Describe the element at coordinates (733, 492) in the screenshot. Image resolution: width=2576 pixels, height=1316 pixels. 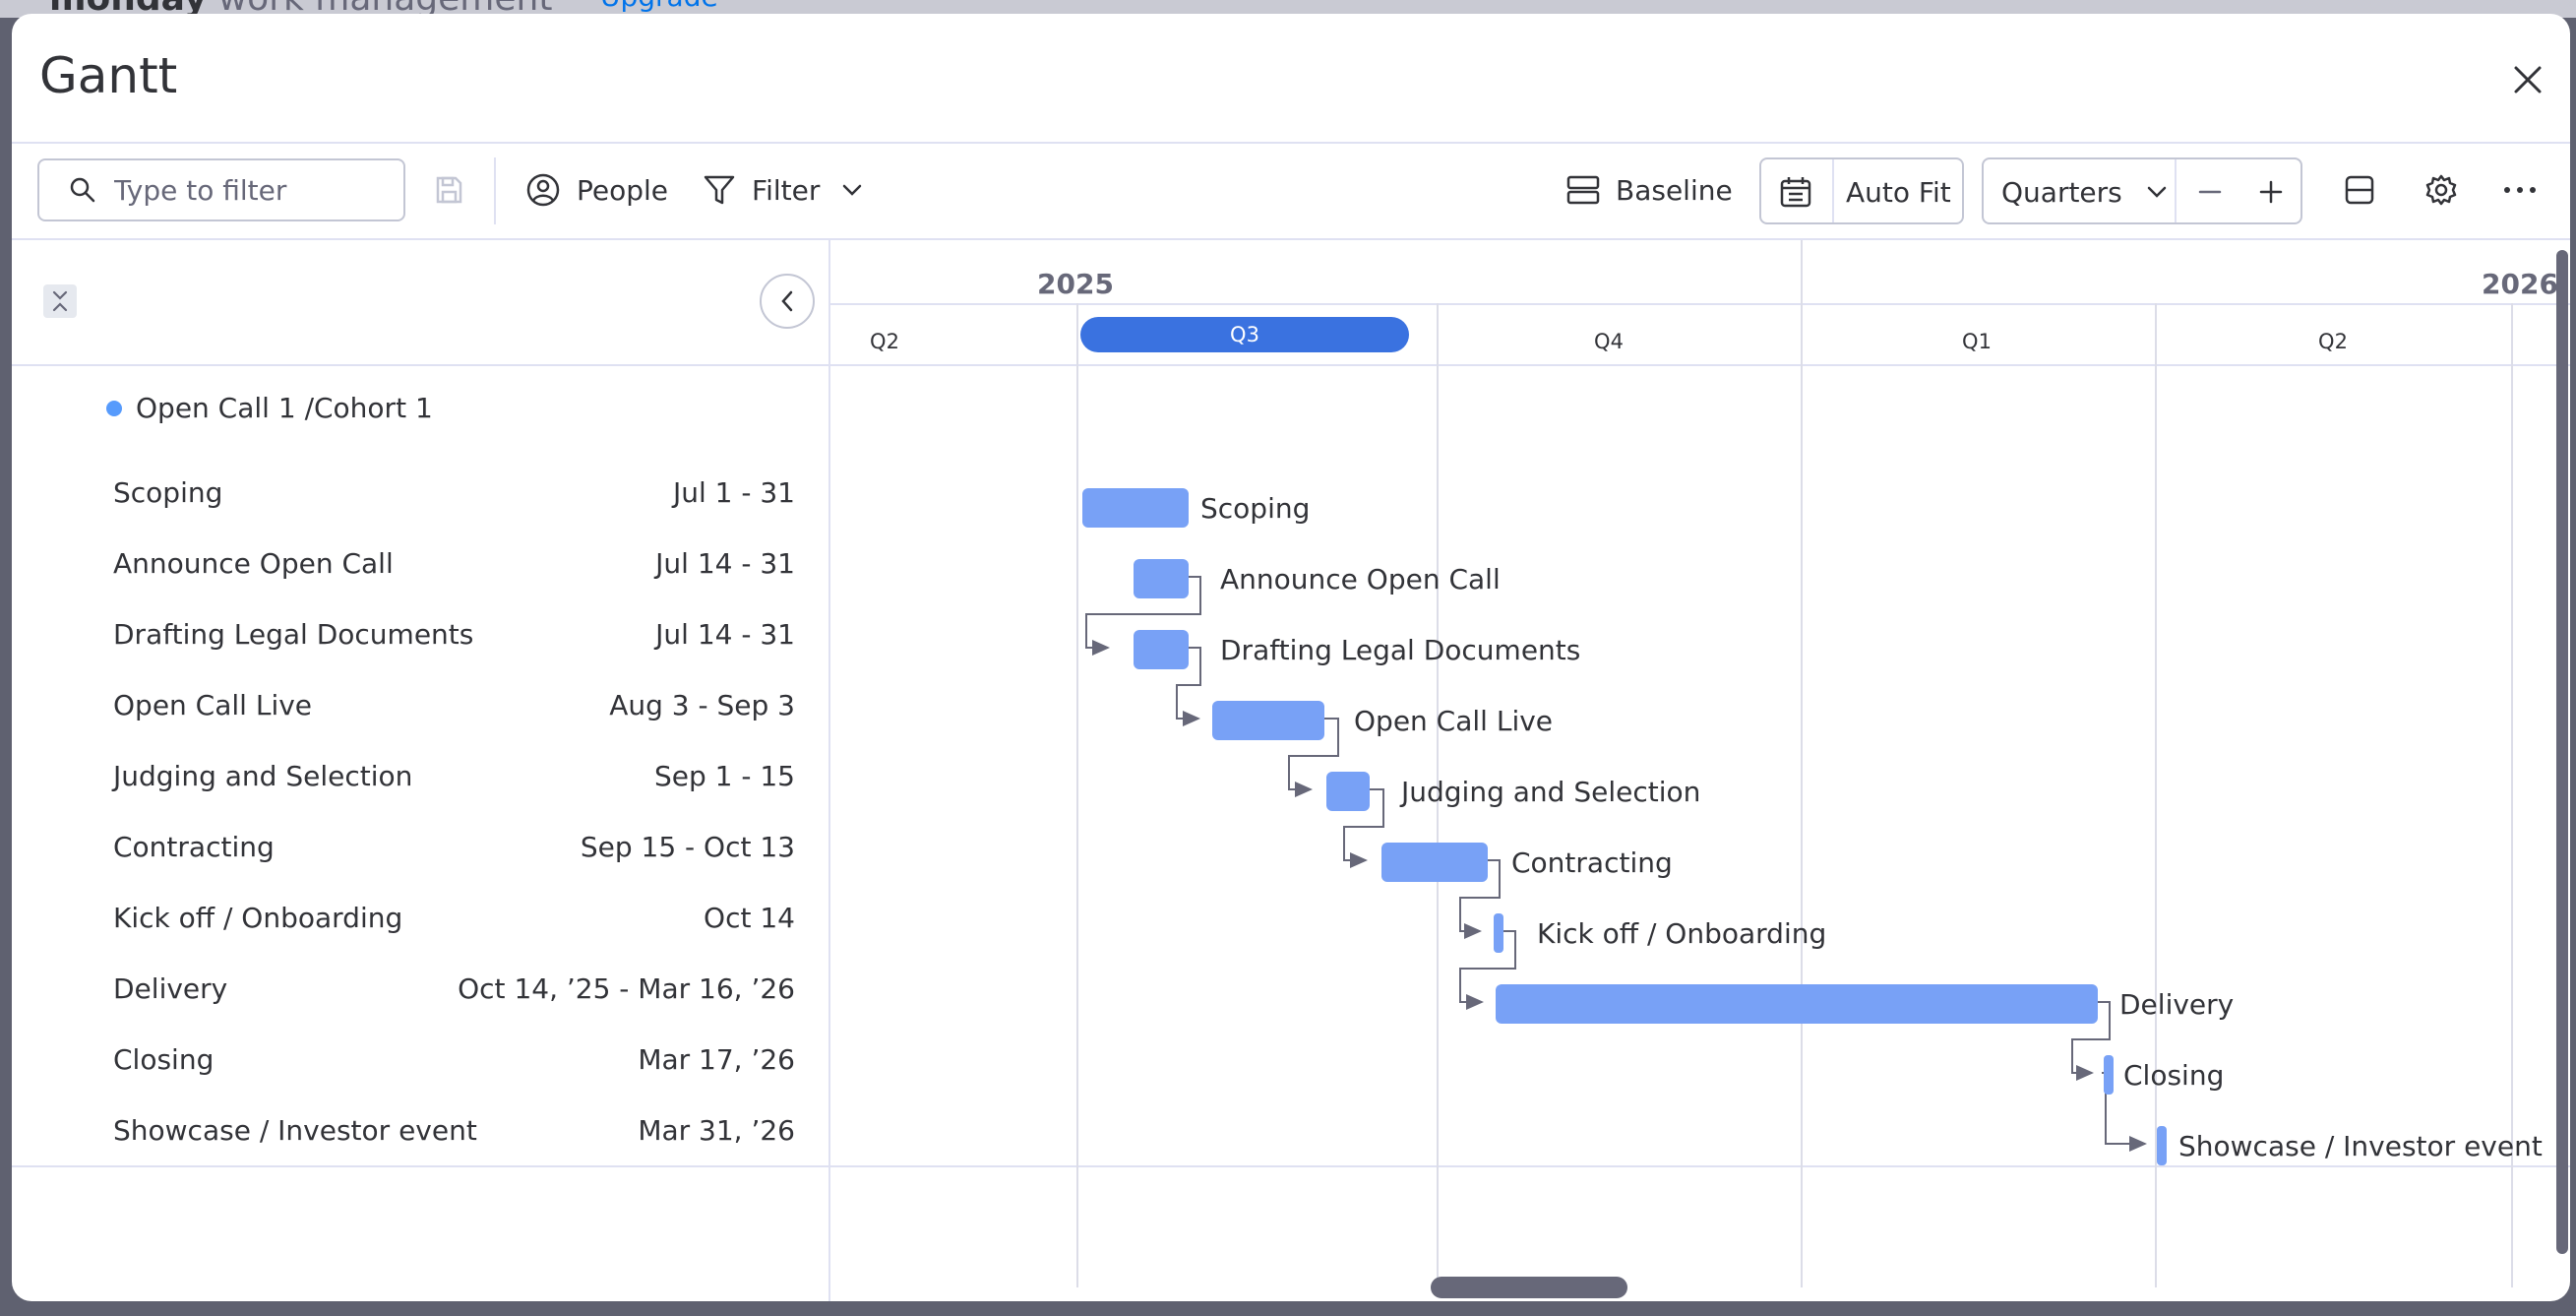
I see `task-dates: Jul 1 - 31` at that location.